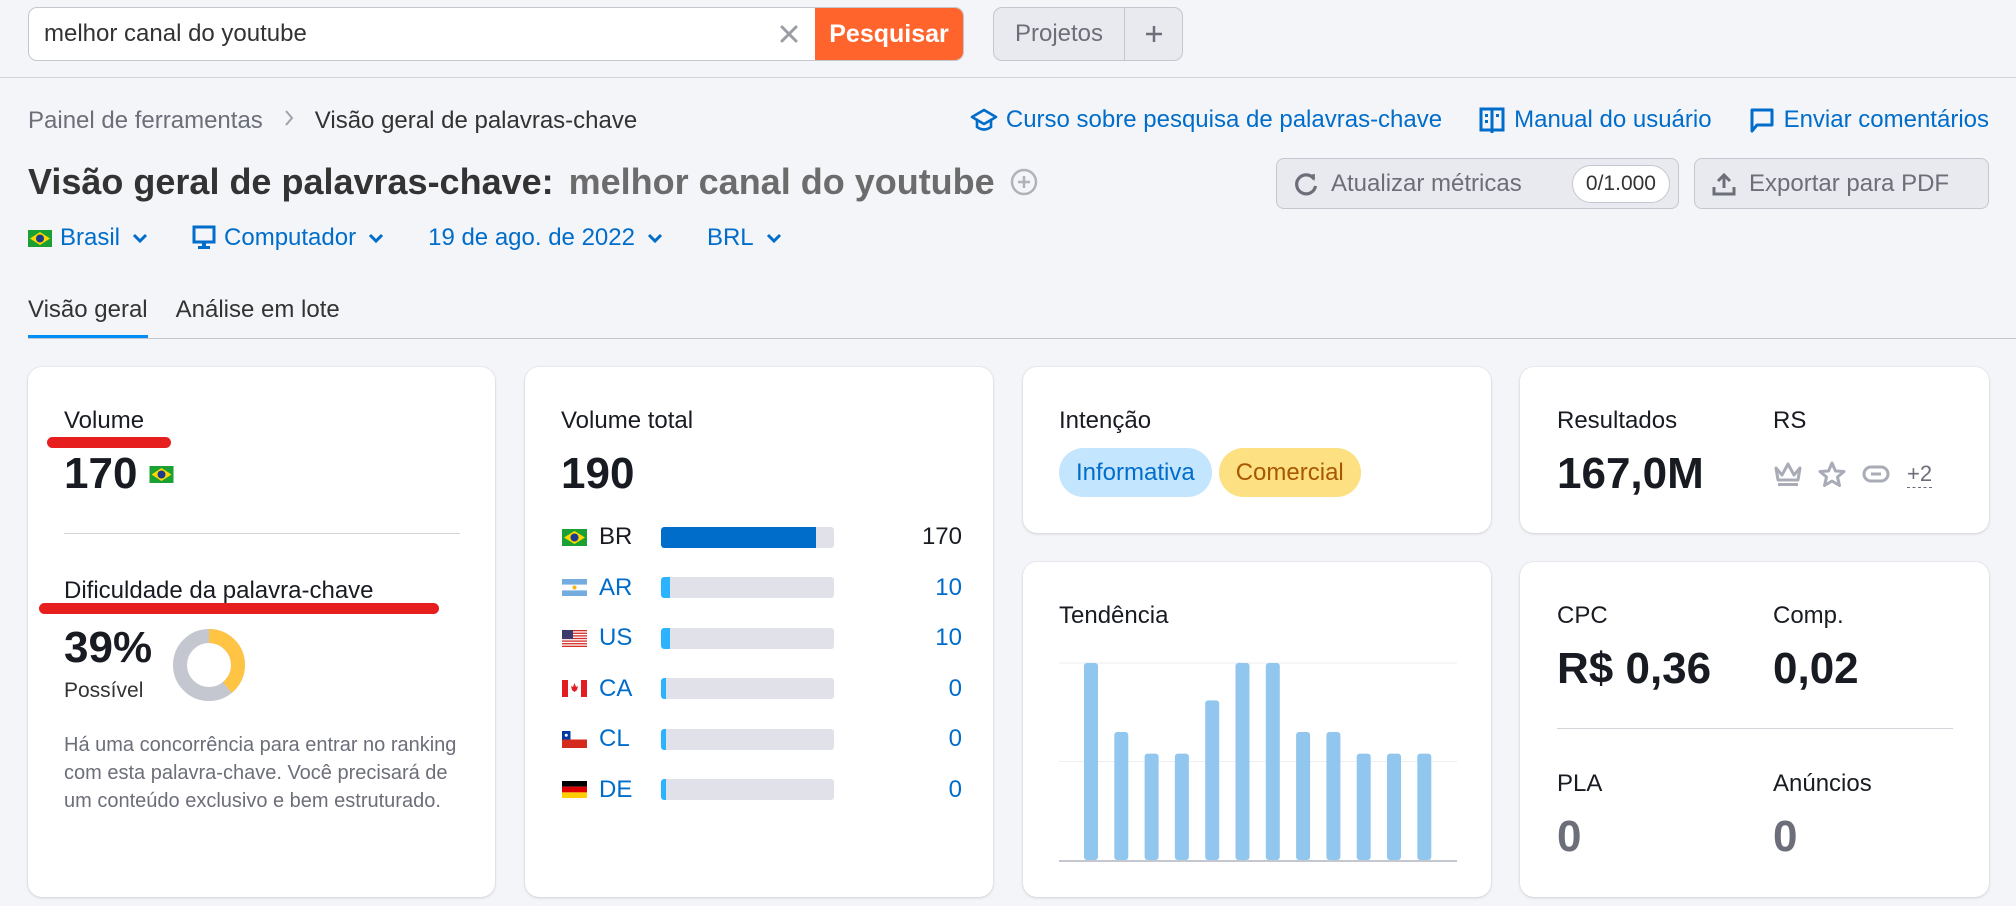 The height and width of the screenshot is (906, 2016). What do you see at coordinates (1569, 836) in the screenshot?
I see `pla-value: 0` at bounding box center [1569, 836].